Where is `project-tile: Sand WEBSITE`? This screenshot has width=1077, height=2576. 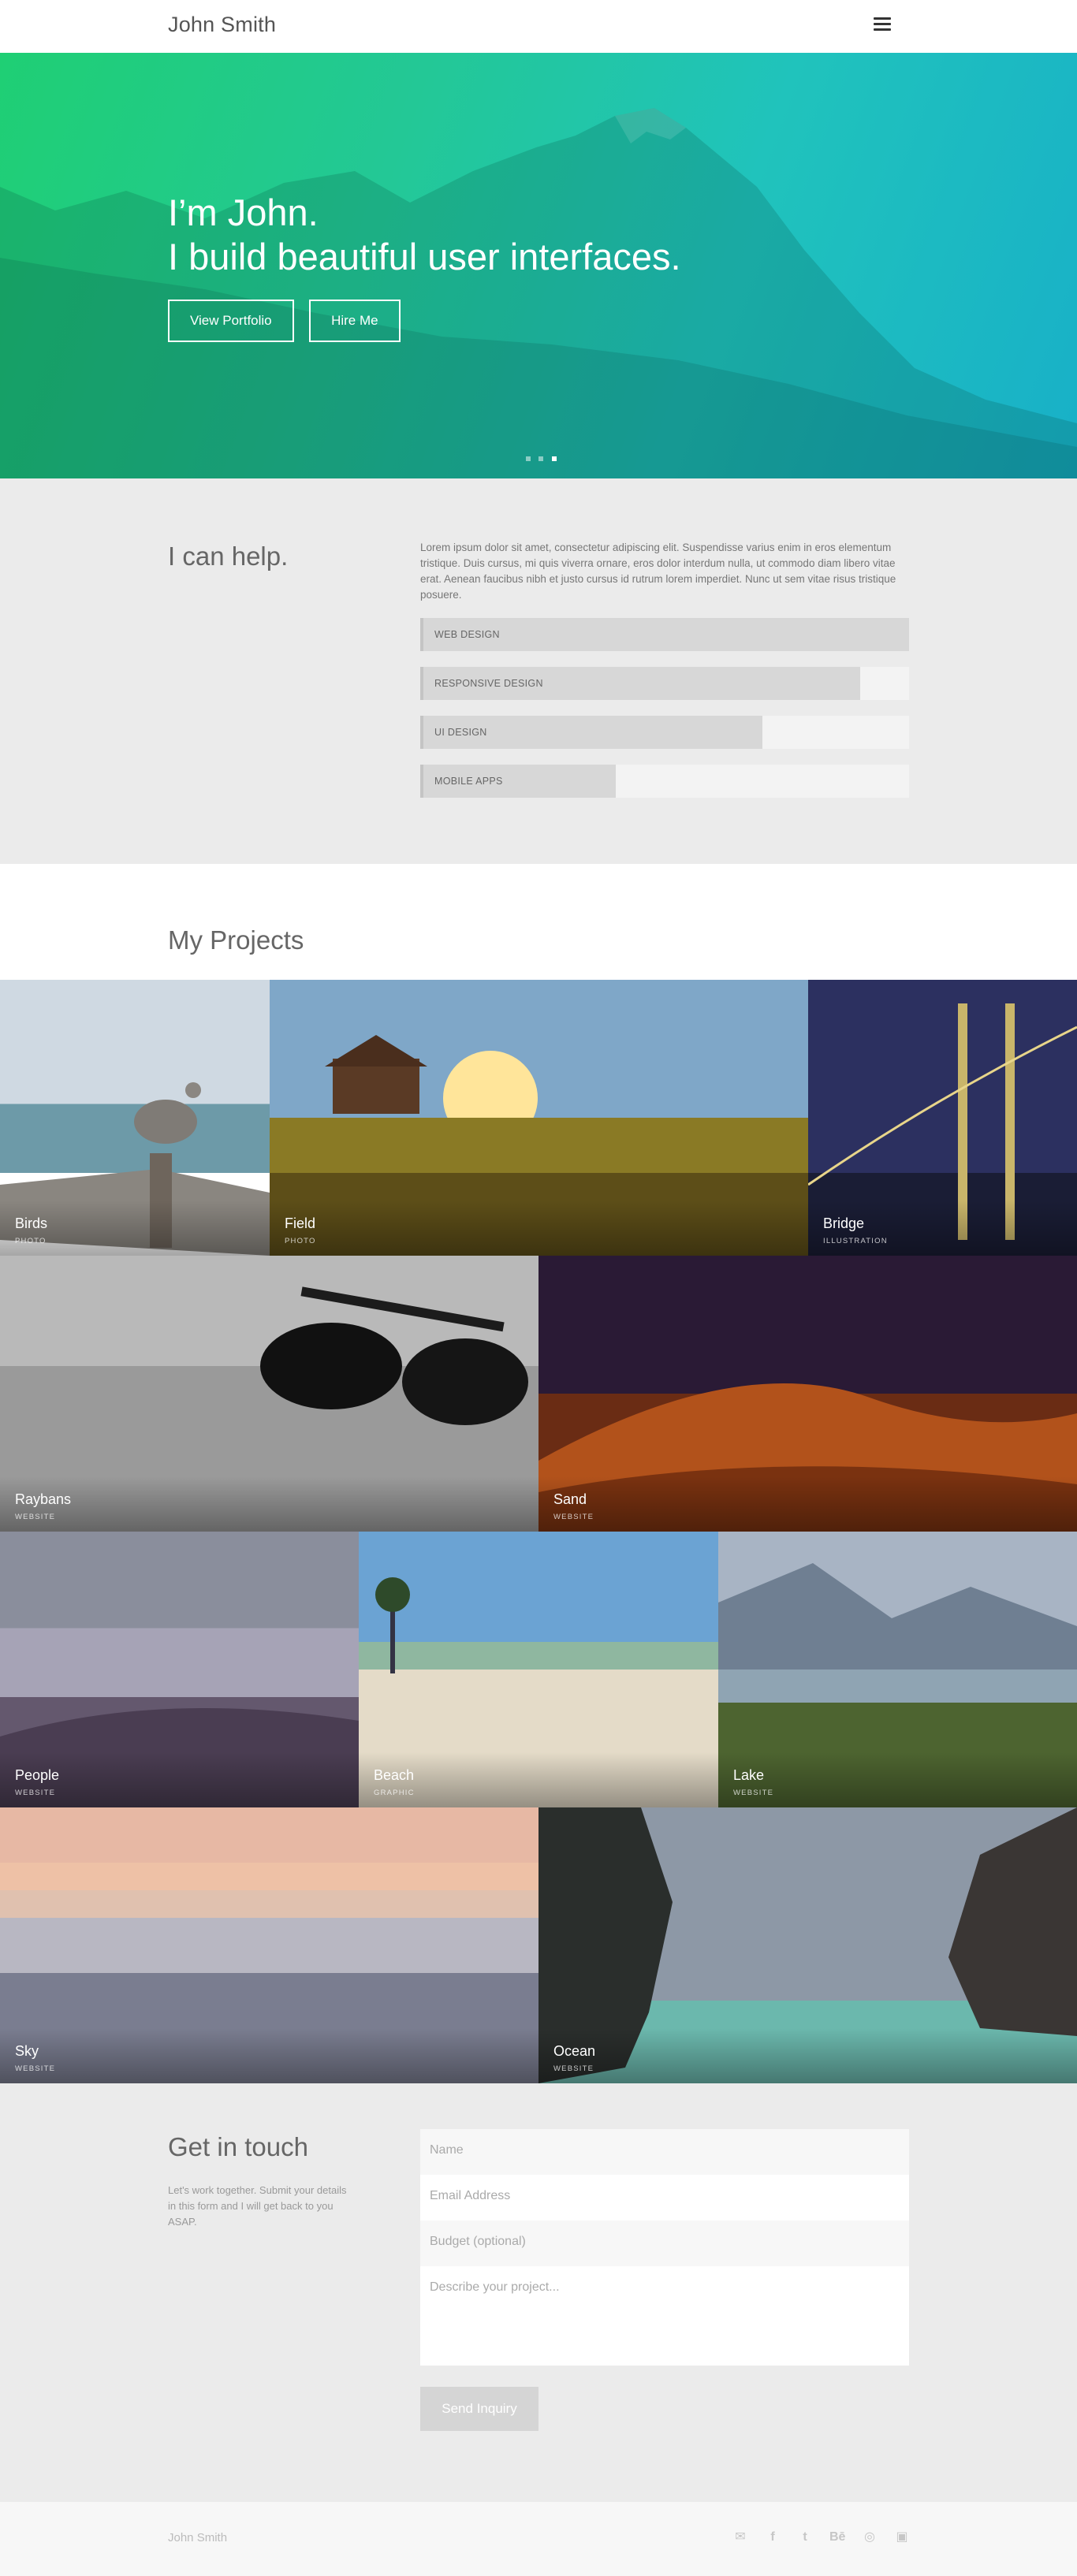
project-tile: Sand WEBSITE is located at coordinates (808, 1394).